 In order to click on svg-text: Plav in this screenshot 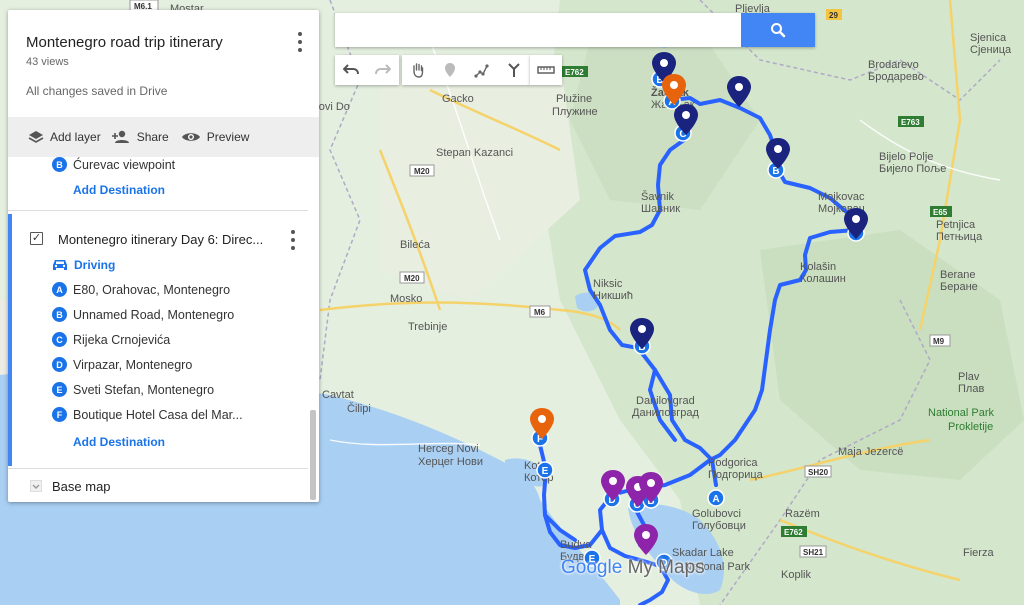, I will do `click(969, 377)`.